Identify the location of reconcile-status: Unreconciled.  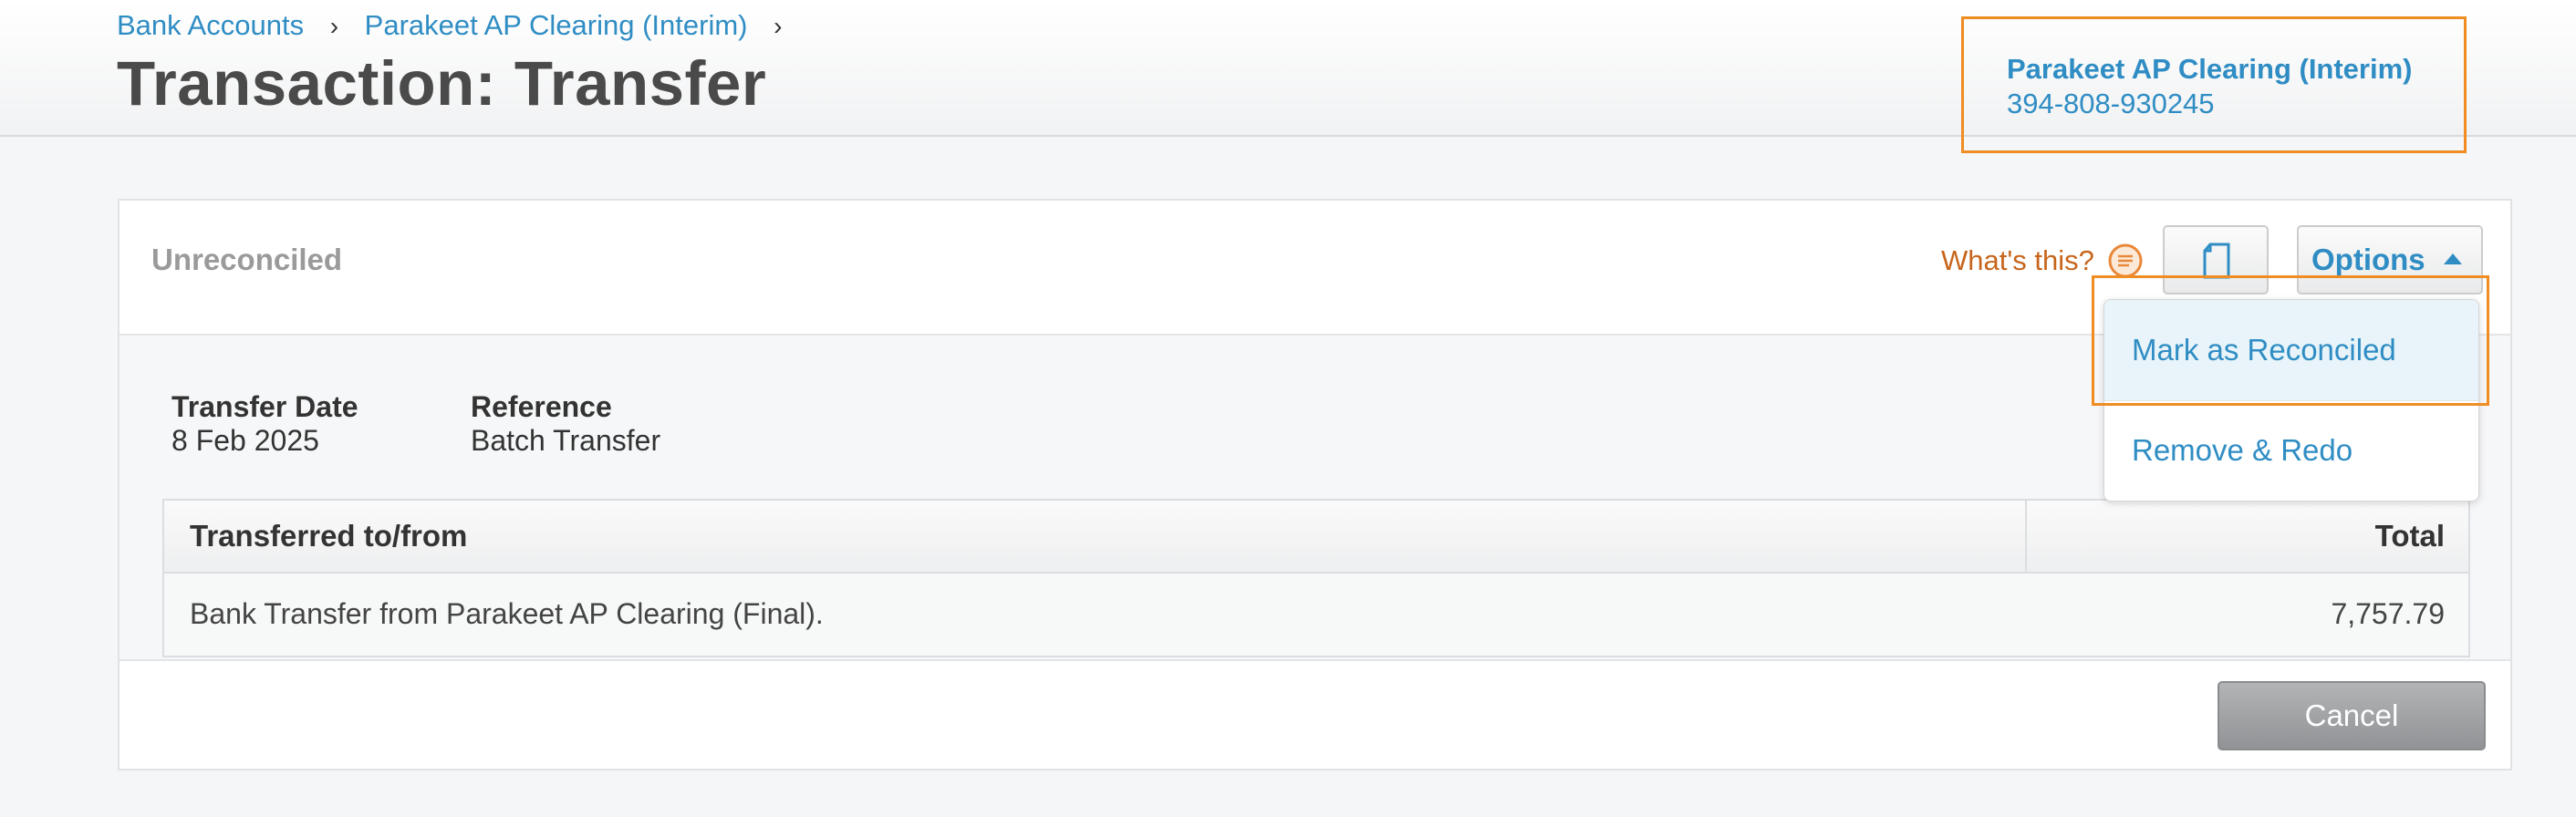
(247, 259).